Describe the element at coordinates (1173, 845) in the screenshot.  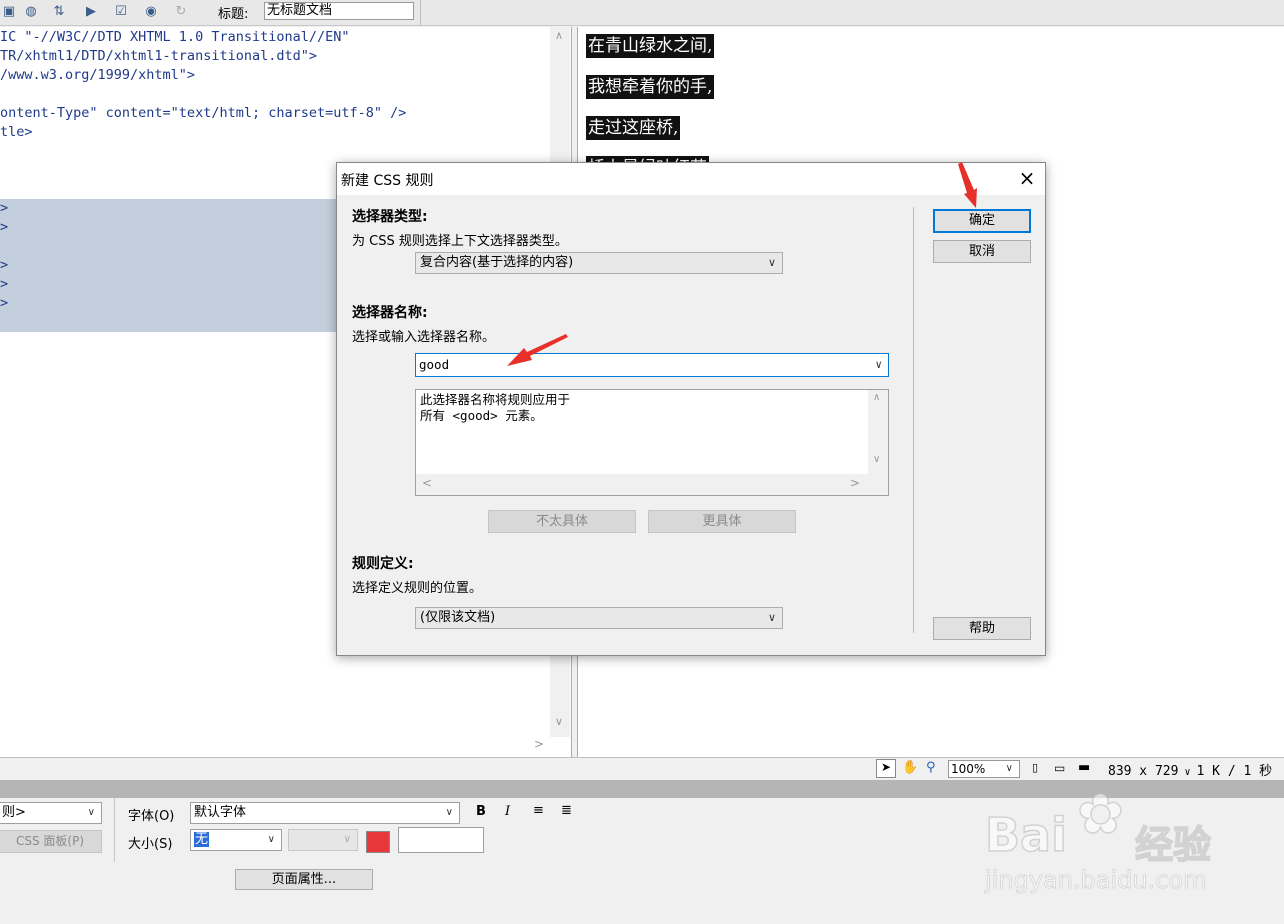
I see `watermark-brand-cn: 经验` at that location.